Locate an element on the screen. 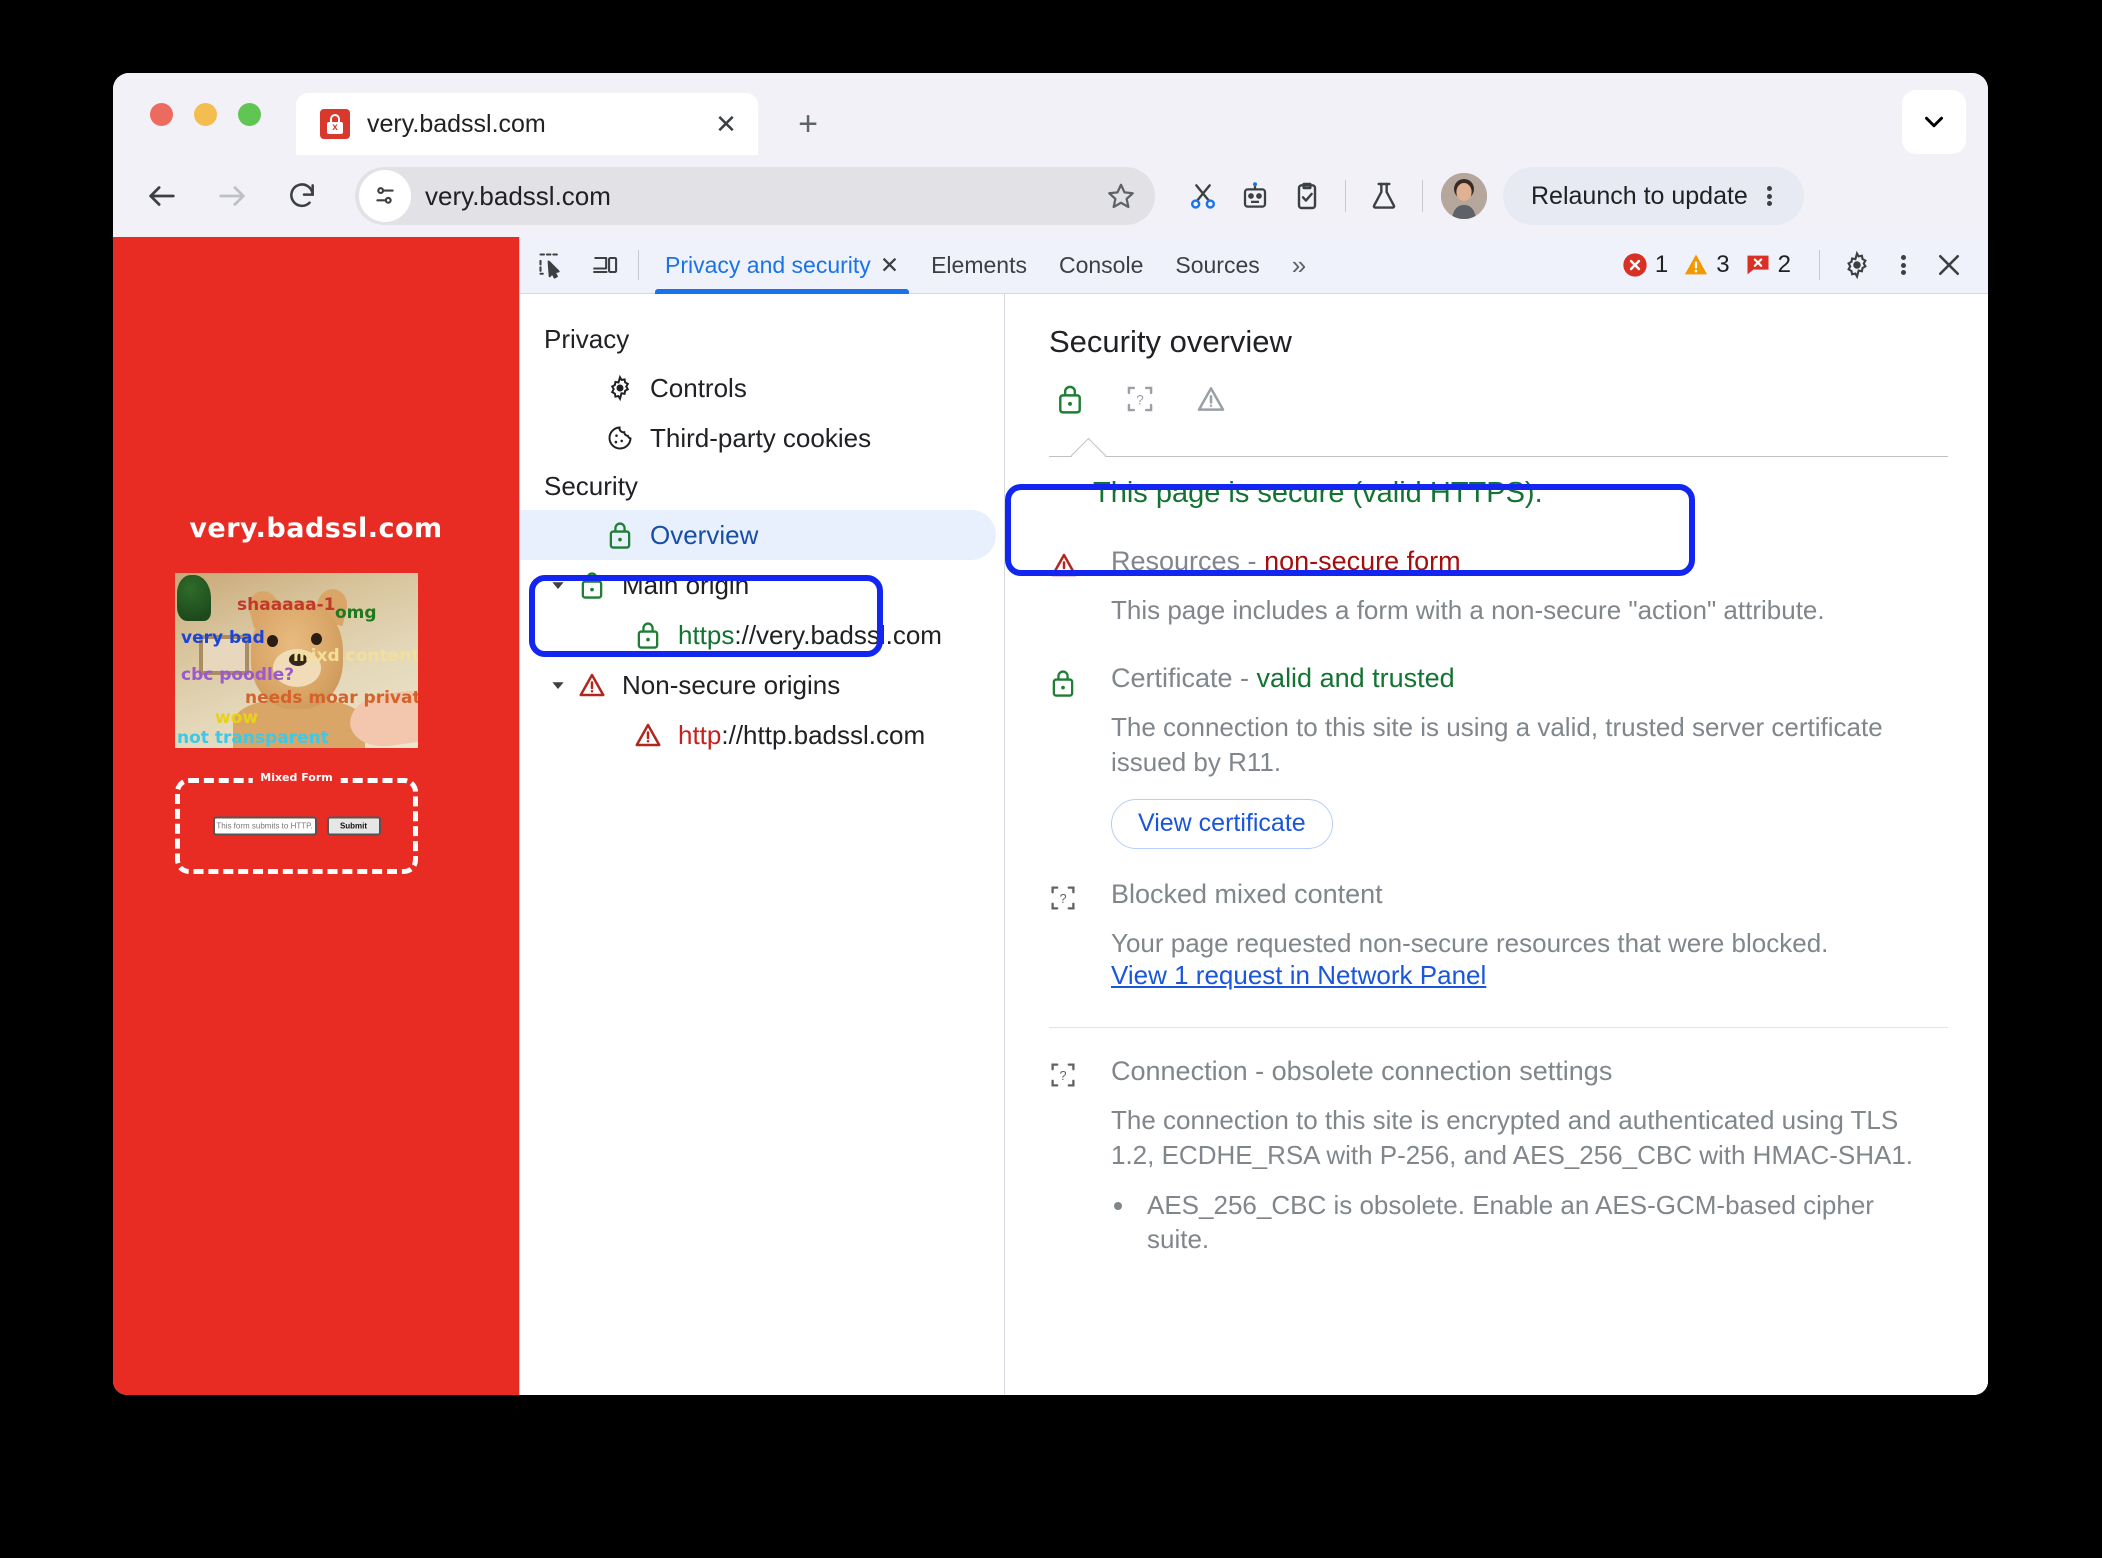 The width and height of the screenshot is (2102, 1558). page-title: Security overview is located at coordinates (1170, 341).